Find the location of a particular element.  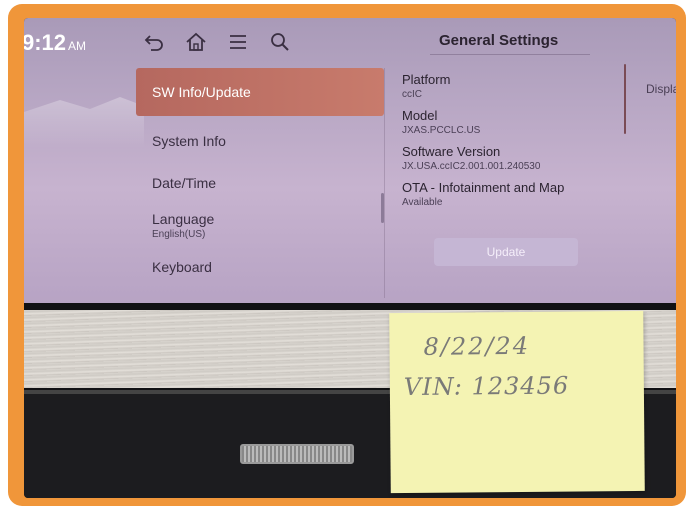

menu-icon is located at coordinates (238, 42).